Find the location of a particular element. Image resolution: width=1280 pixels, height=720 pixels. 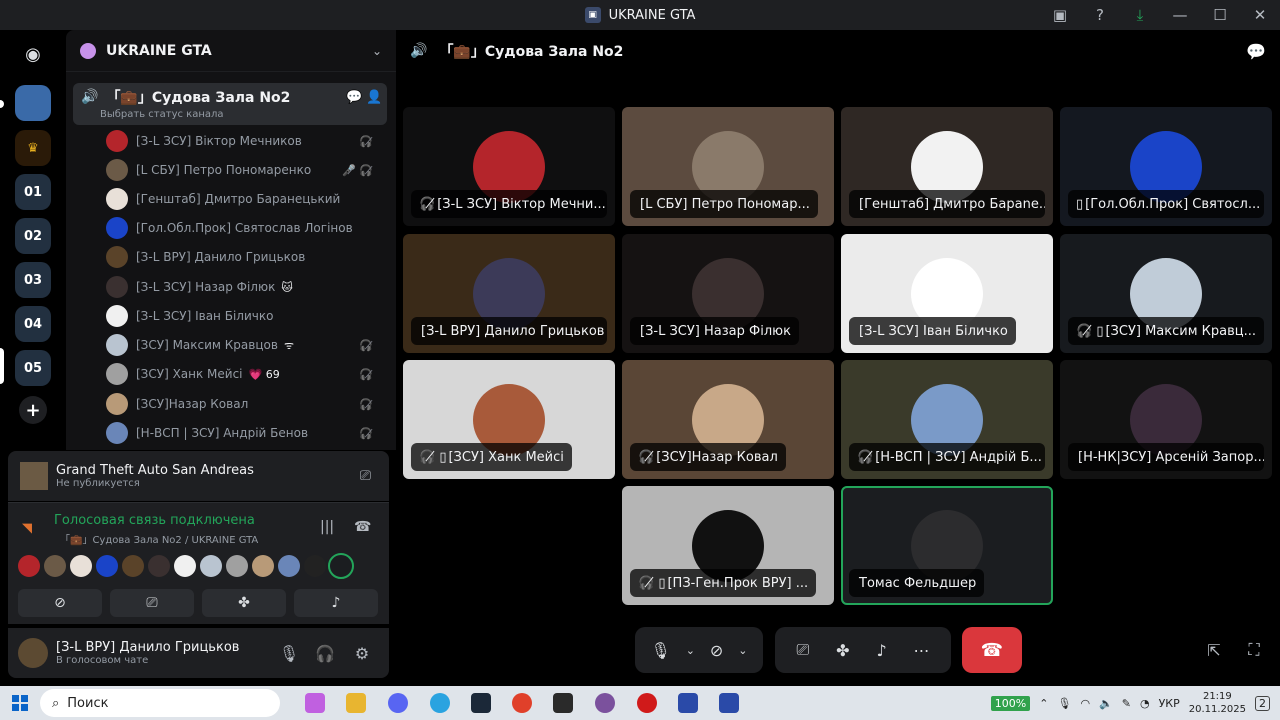

chrome-icon is located at coordinates (522, 703).